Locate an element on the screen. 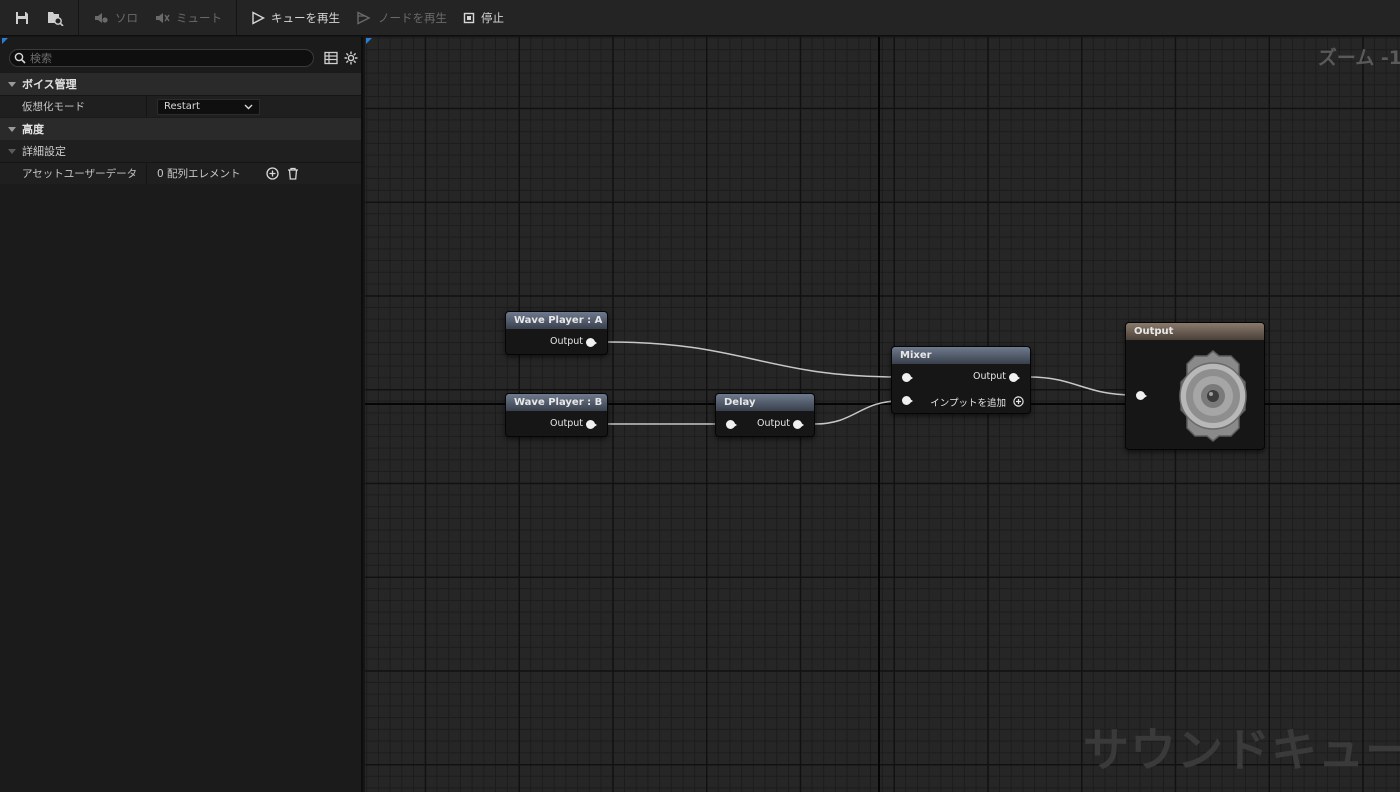 The width and height of the screenshot is (1400, 792). virtualization-mode-row: 仮想化モード Restart is located at coordinates (180, 106).